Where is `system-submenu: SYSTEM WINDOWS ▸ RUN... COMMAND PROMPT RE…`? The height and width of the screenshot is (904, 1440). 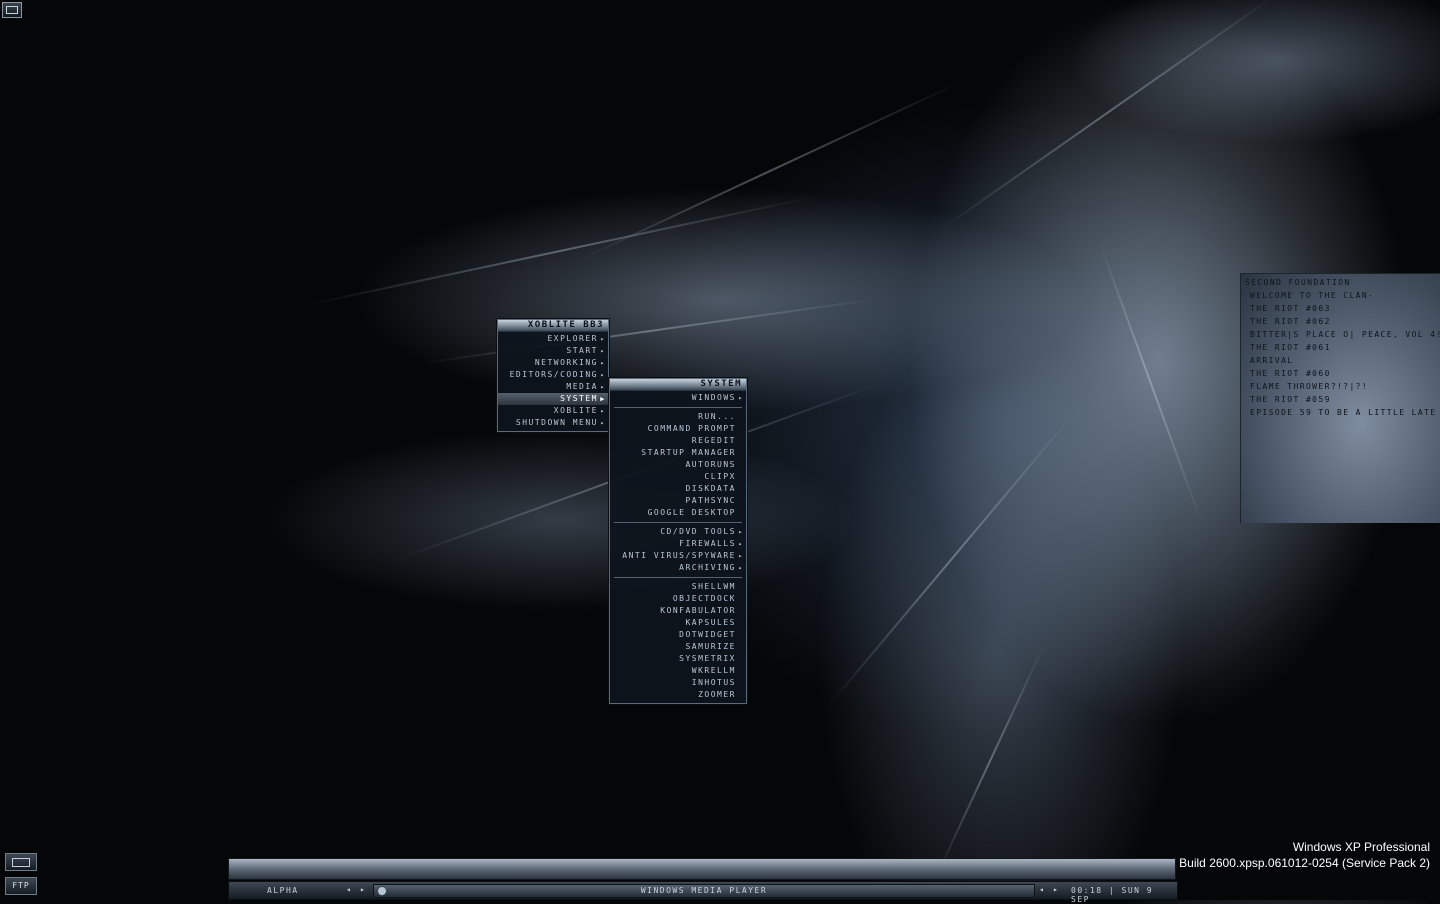 system-submenu: SYSTEM WINDOWS ▸ RUN... COMMAND PROMPT RE… is located at coordinates (678, 541).